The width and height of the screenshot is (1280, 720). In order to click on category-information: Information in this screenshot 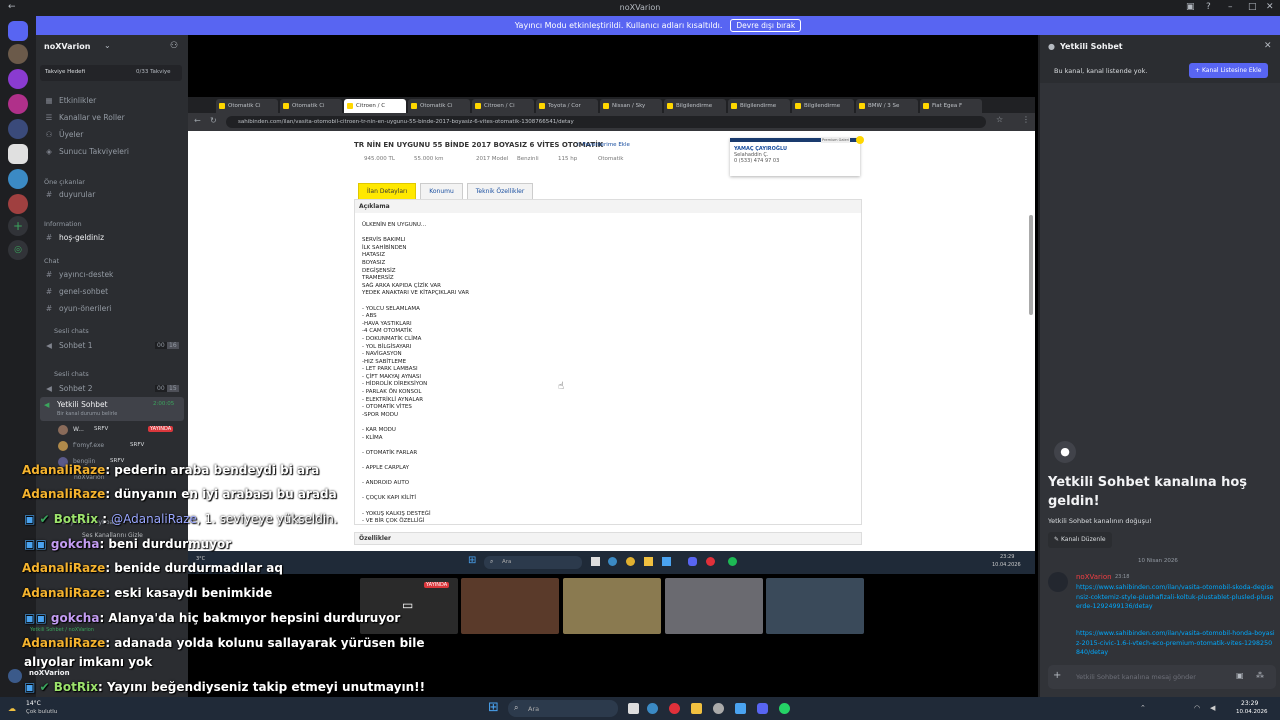, I will do `click(63, 224)`.